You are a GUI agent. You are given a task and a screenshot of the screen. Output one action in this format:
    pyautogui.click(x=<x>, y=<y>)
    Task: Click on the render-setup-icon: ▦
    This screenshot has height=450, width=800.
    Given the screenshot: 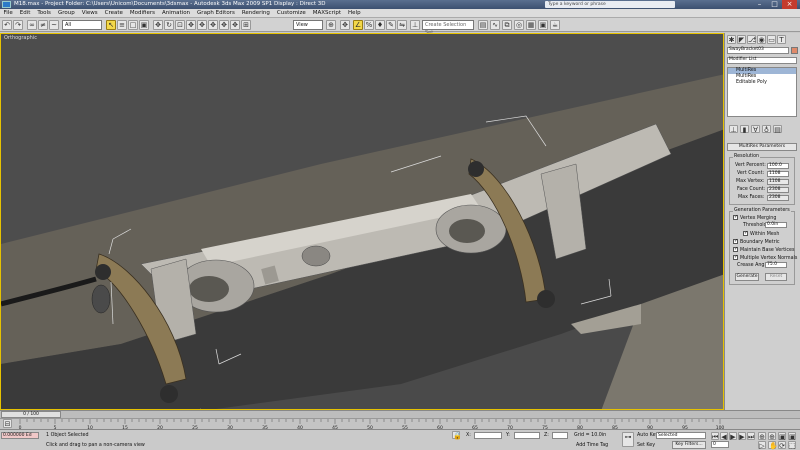 What is the action you would take?
    pyautogui.click(x=531, y=25)
    